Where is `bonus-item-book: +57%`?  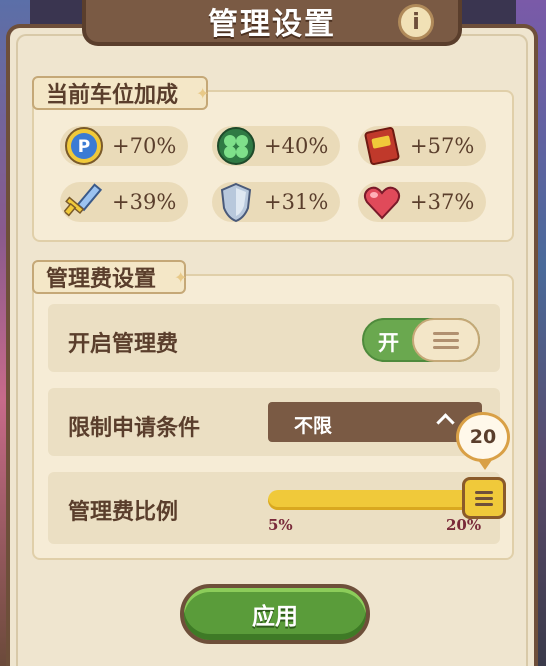 bonus-item-book: +57% is located at coordinates (422, 146).